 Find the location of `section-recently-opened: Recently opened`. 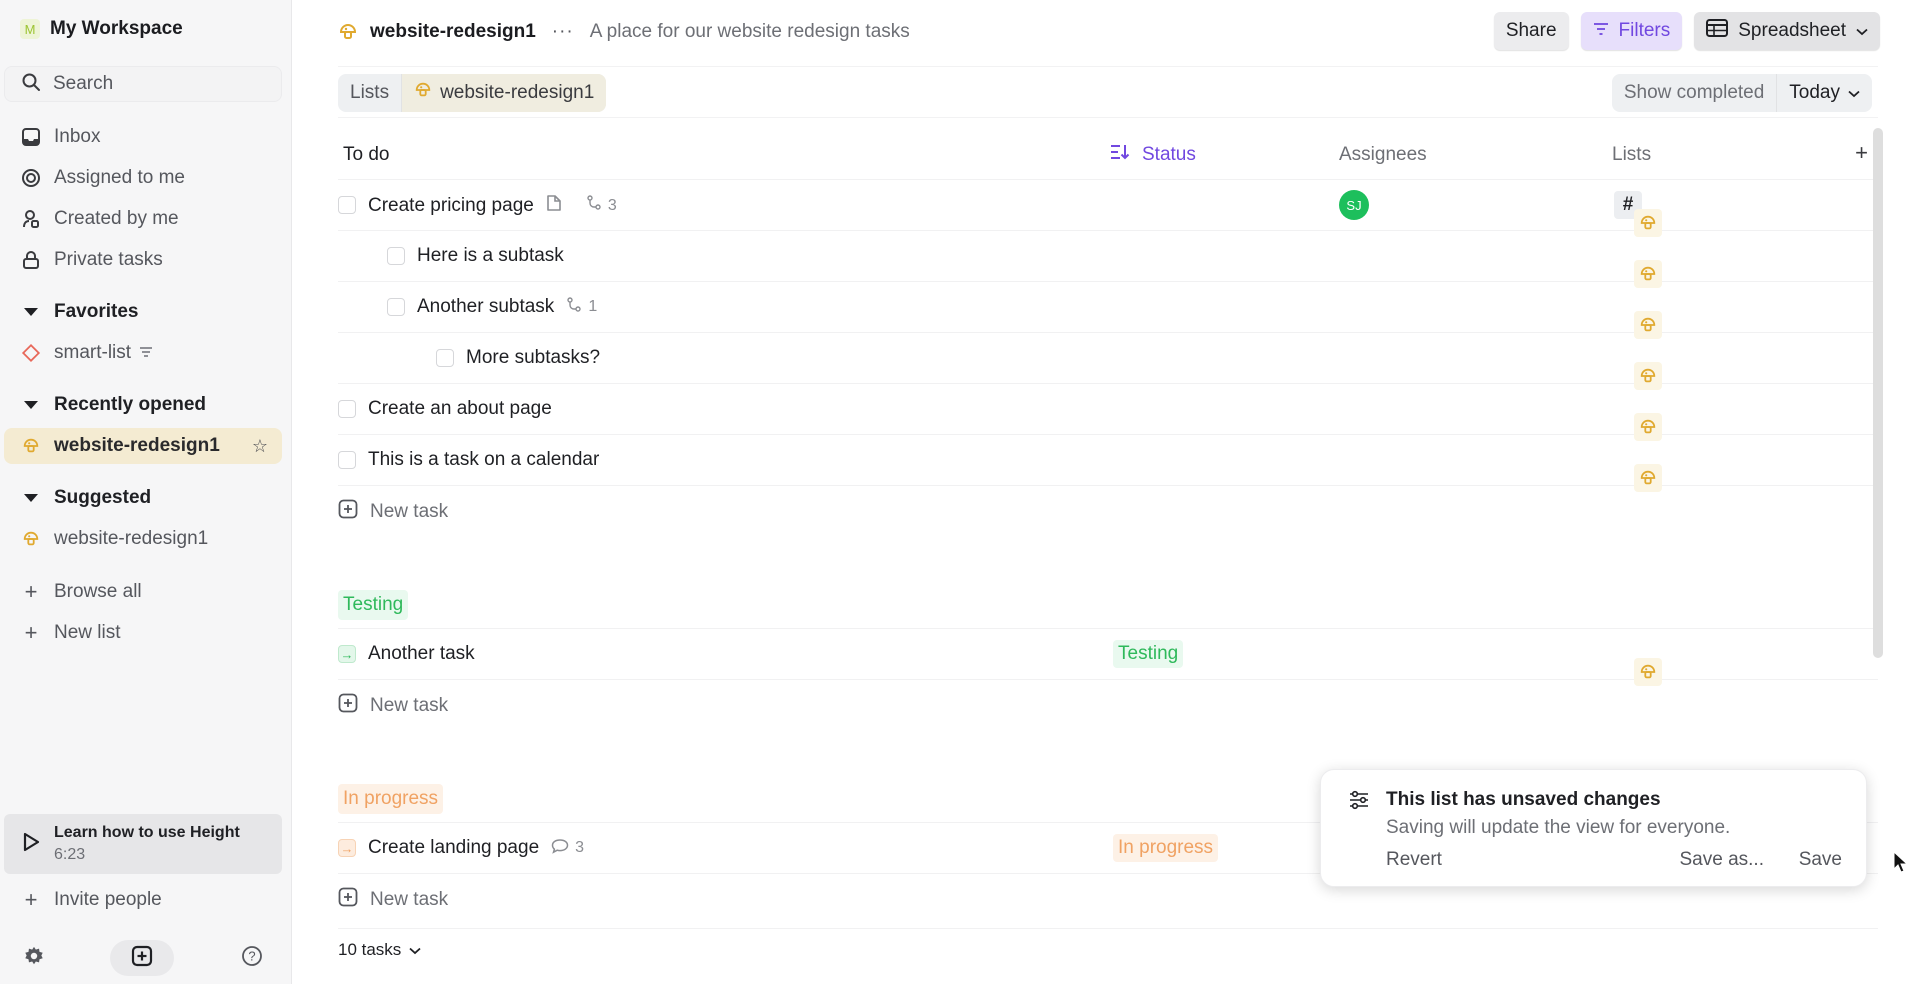

section-recently-opened: Recently opened is located at coordinates (113, 405).